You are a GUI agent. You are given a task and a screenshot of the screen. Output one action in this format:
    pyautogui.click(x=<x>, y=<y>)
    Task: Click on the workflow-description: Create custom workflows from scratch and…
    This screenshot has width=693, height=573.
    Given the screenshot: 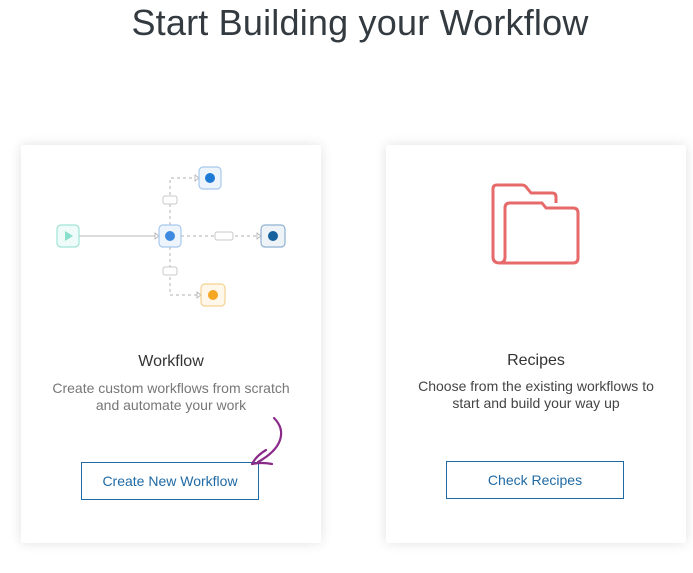 What is the action you would take?
    pyautogui.click(x=171, y=396)
    